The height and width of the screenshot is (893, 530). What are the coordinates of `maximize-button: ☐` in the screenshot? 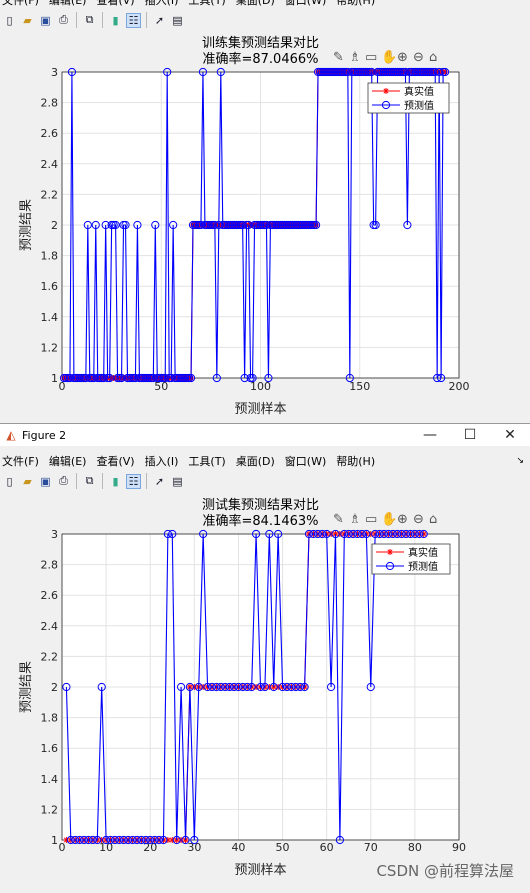 It's located at (470, 435).